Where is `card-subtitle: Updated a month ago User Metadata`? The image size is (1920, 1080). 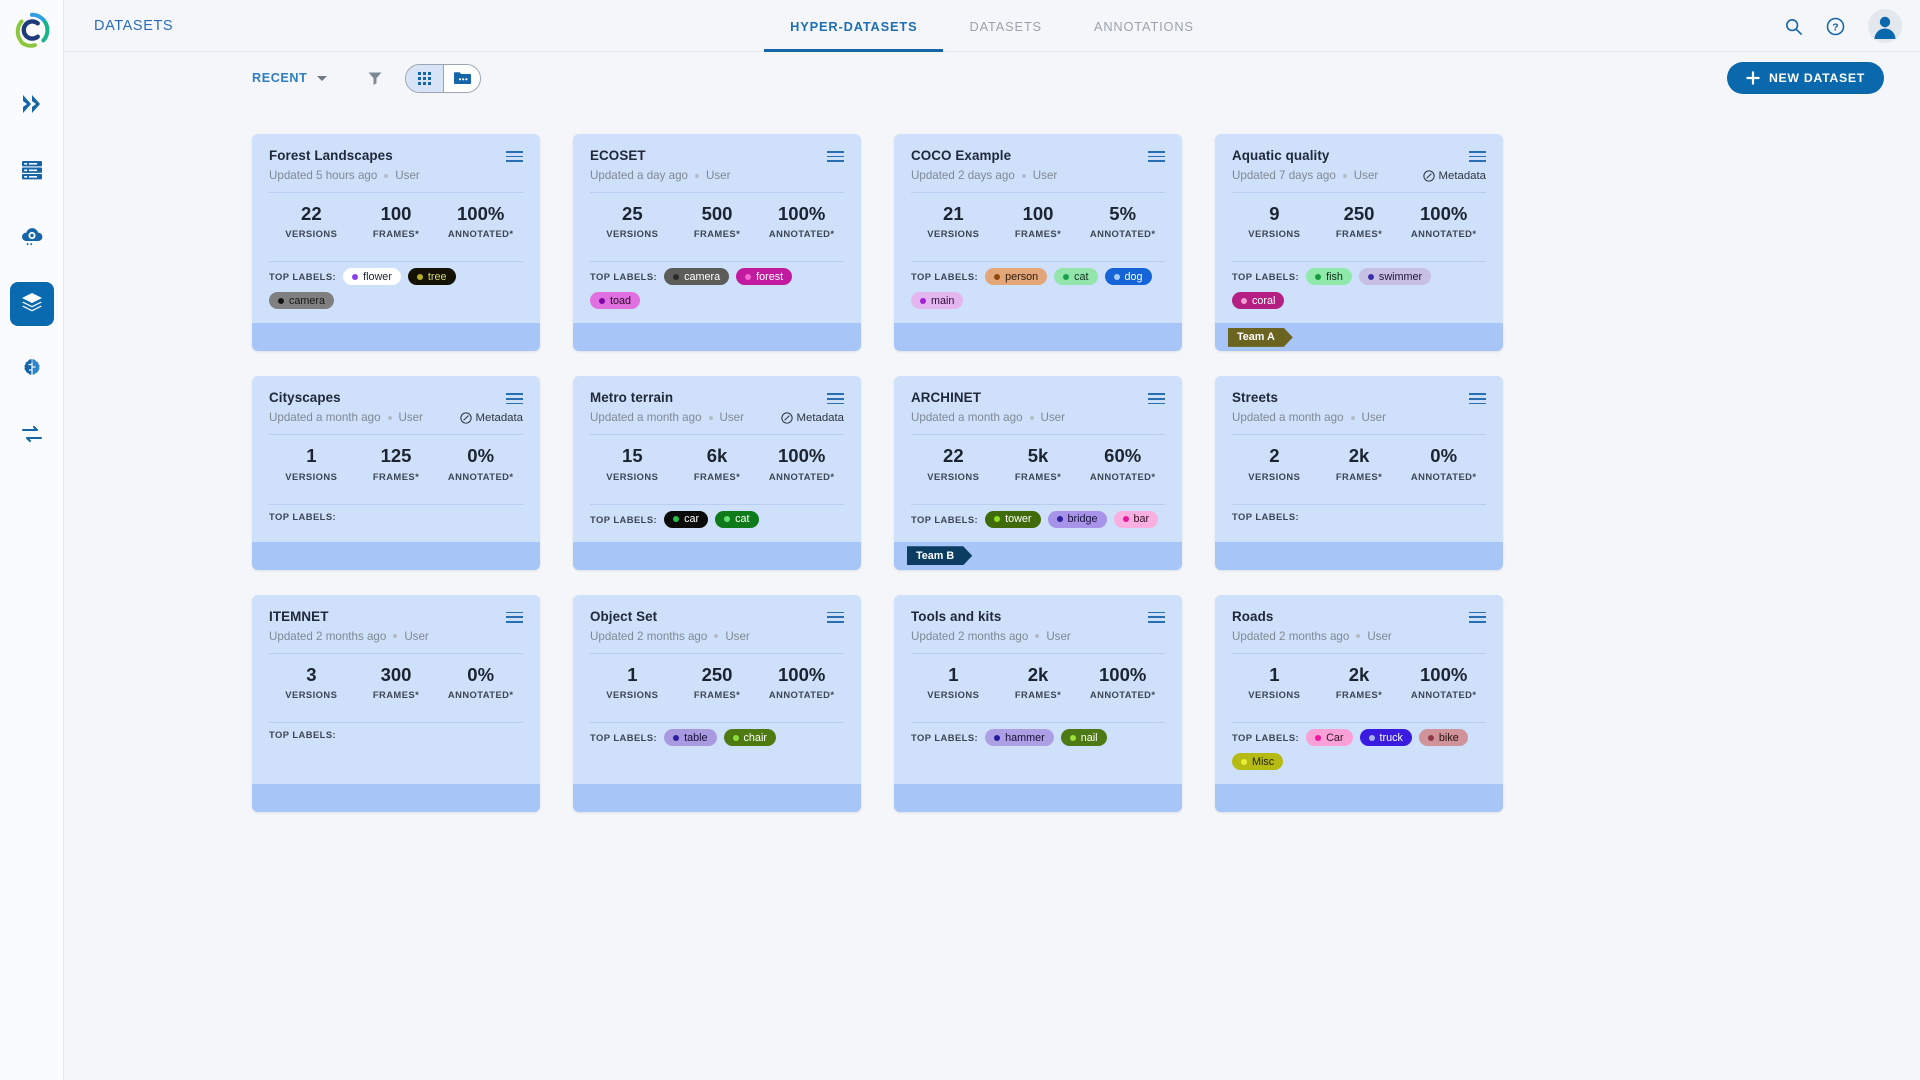 card-subtitle: Updated a month ago User Metadata is located at coordinates (396, 417).